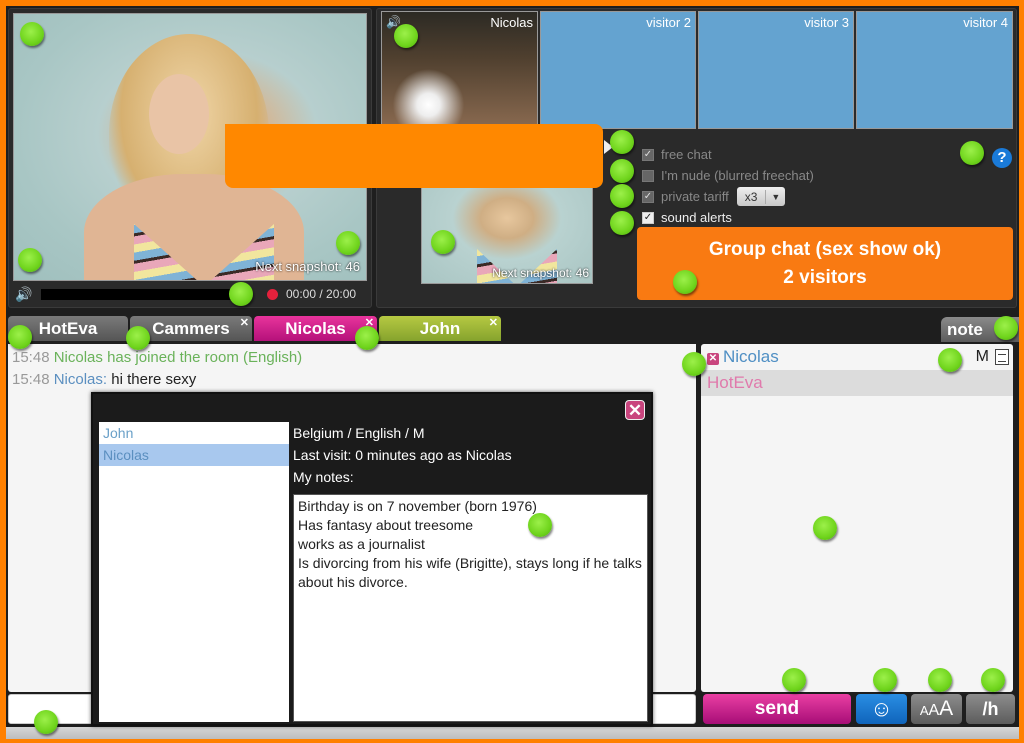  What do you see at coordinates (737, 175) in the screenshot?
I see `option-label: I'm nude (blurred freechat)` at bounding box center [737, 175].